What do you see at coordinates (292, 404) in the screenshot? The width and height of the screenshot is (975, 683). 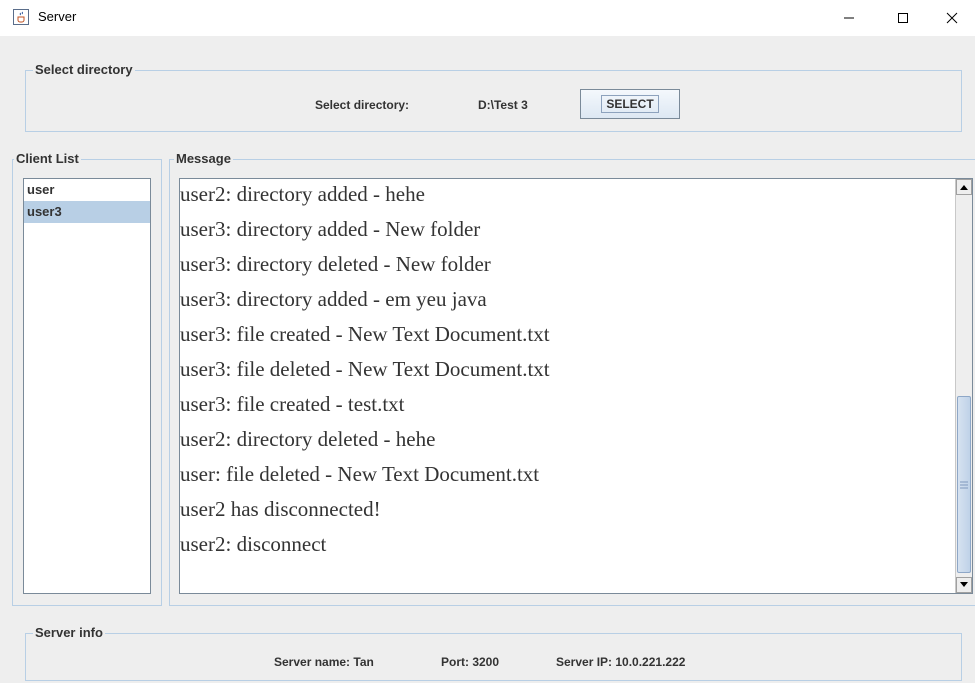 I see `message-line: user3: file created - test.txt` at bounding box center [292, 404].